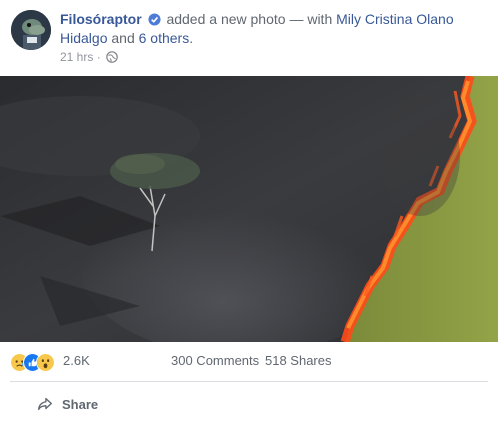 Image resolution: width=498 pixels, height=421 pixels. What do you see at coordinates (101, 19) in the screenshot?
I see `author-name-link: Filosóraptor` at bounding box center [101, 19].